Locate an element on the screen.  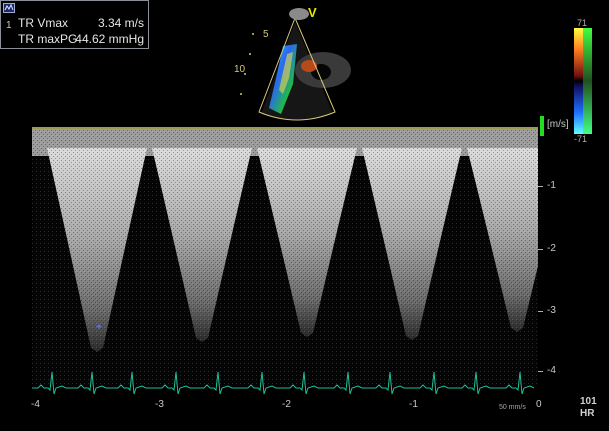
y-axis-label-minus2: -2 is located at coordinates (551, 248).